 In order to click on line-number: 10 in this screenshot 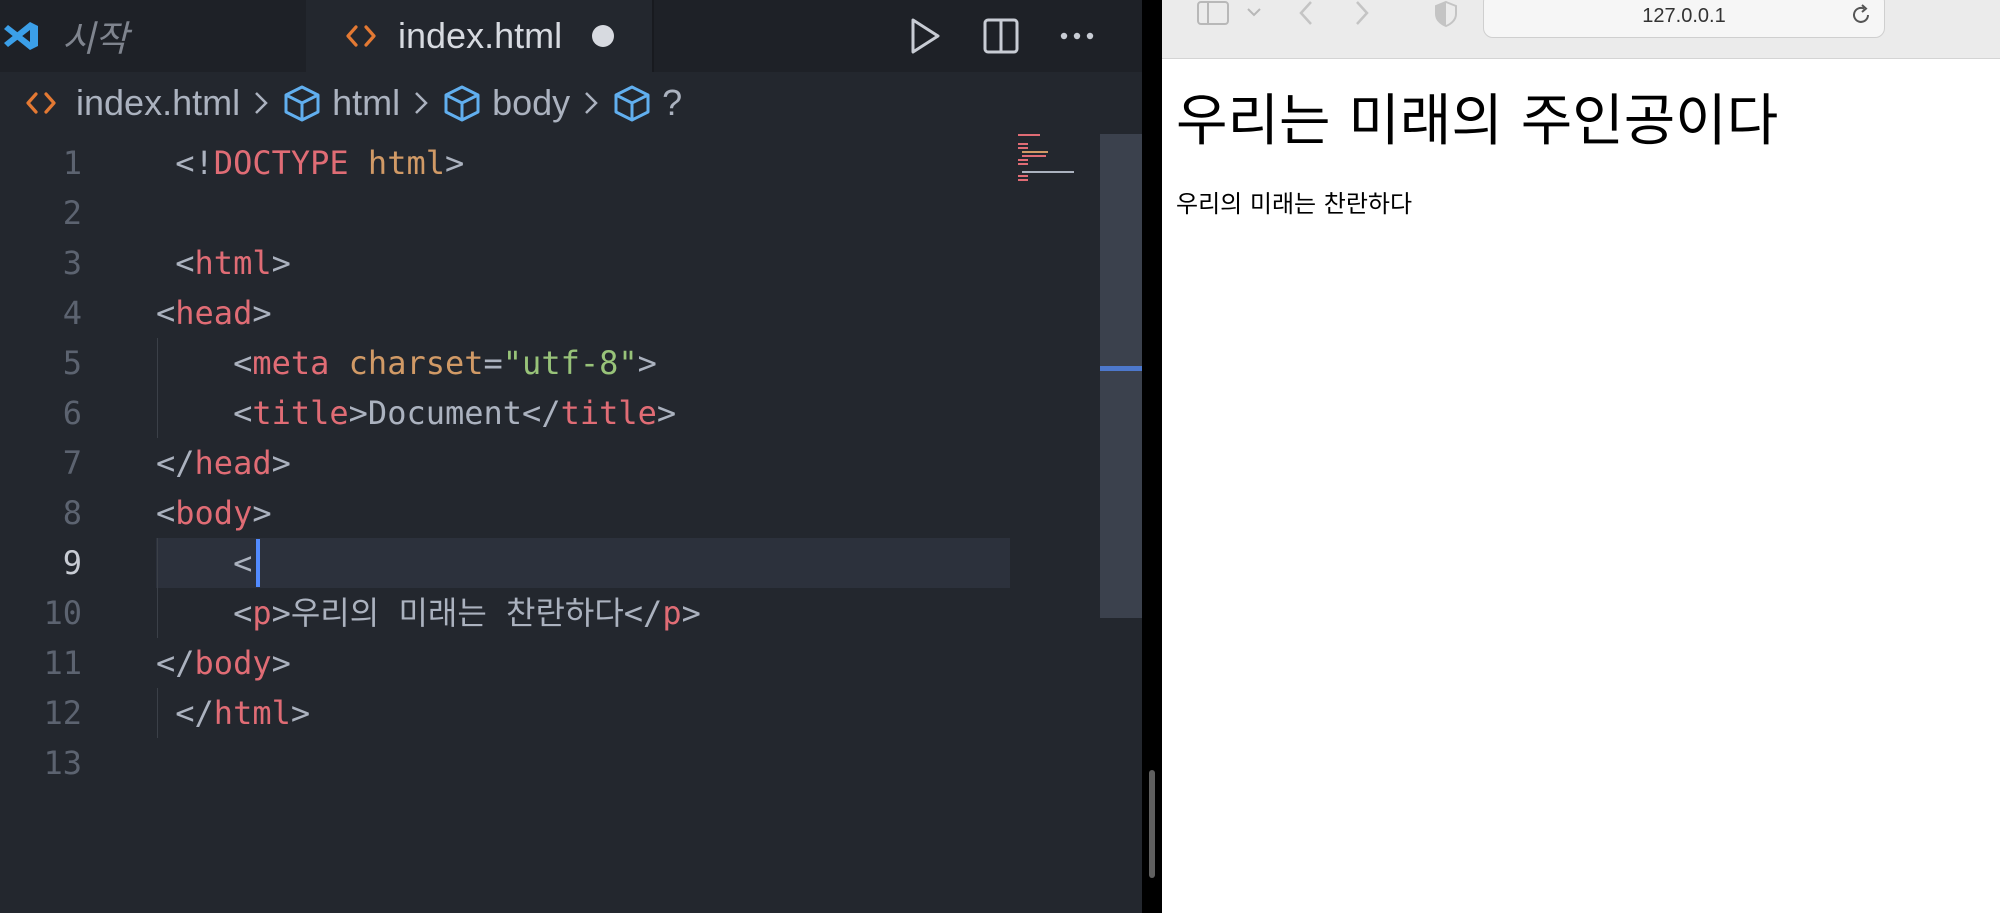, I will do `click(62, 613)`.